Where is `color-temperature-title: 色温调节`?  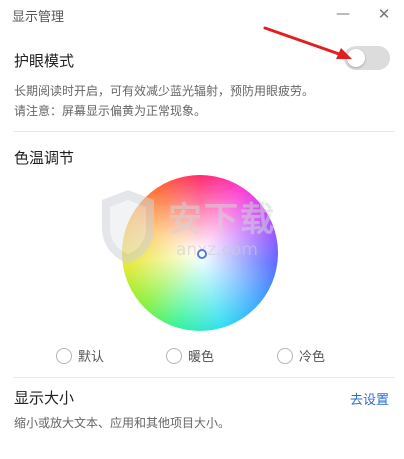
color-temperature-title: 色温调节 is located at coordinates (44, 158).